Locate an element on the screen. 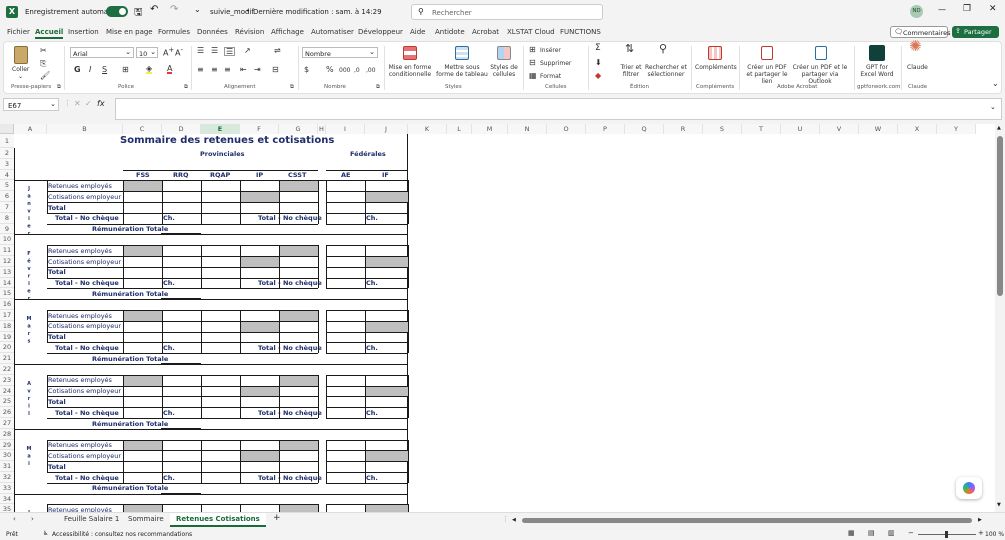 The height and width of the screenshot is (540, 1005). align-top-icon: ☰ is located at coordinates (200, 51).